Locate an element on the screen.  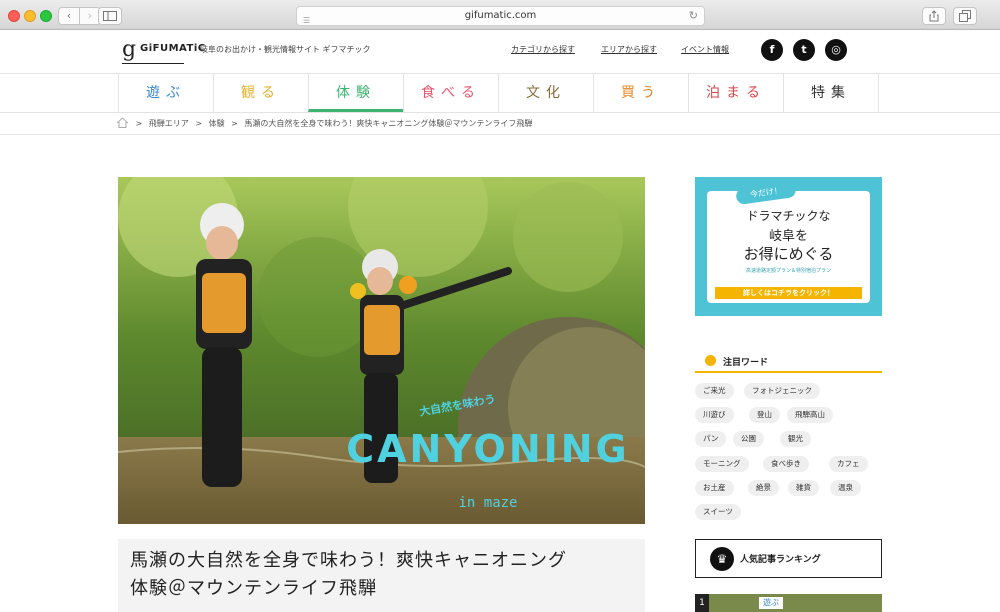
close-window-button is located at coordinates (14, 16).